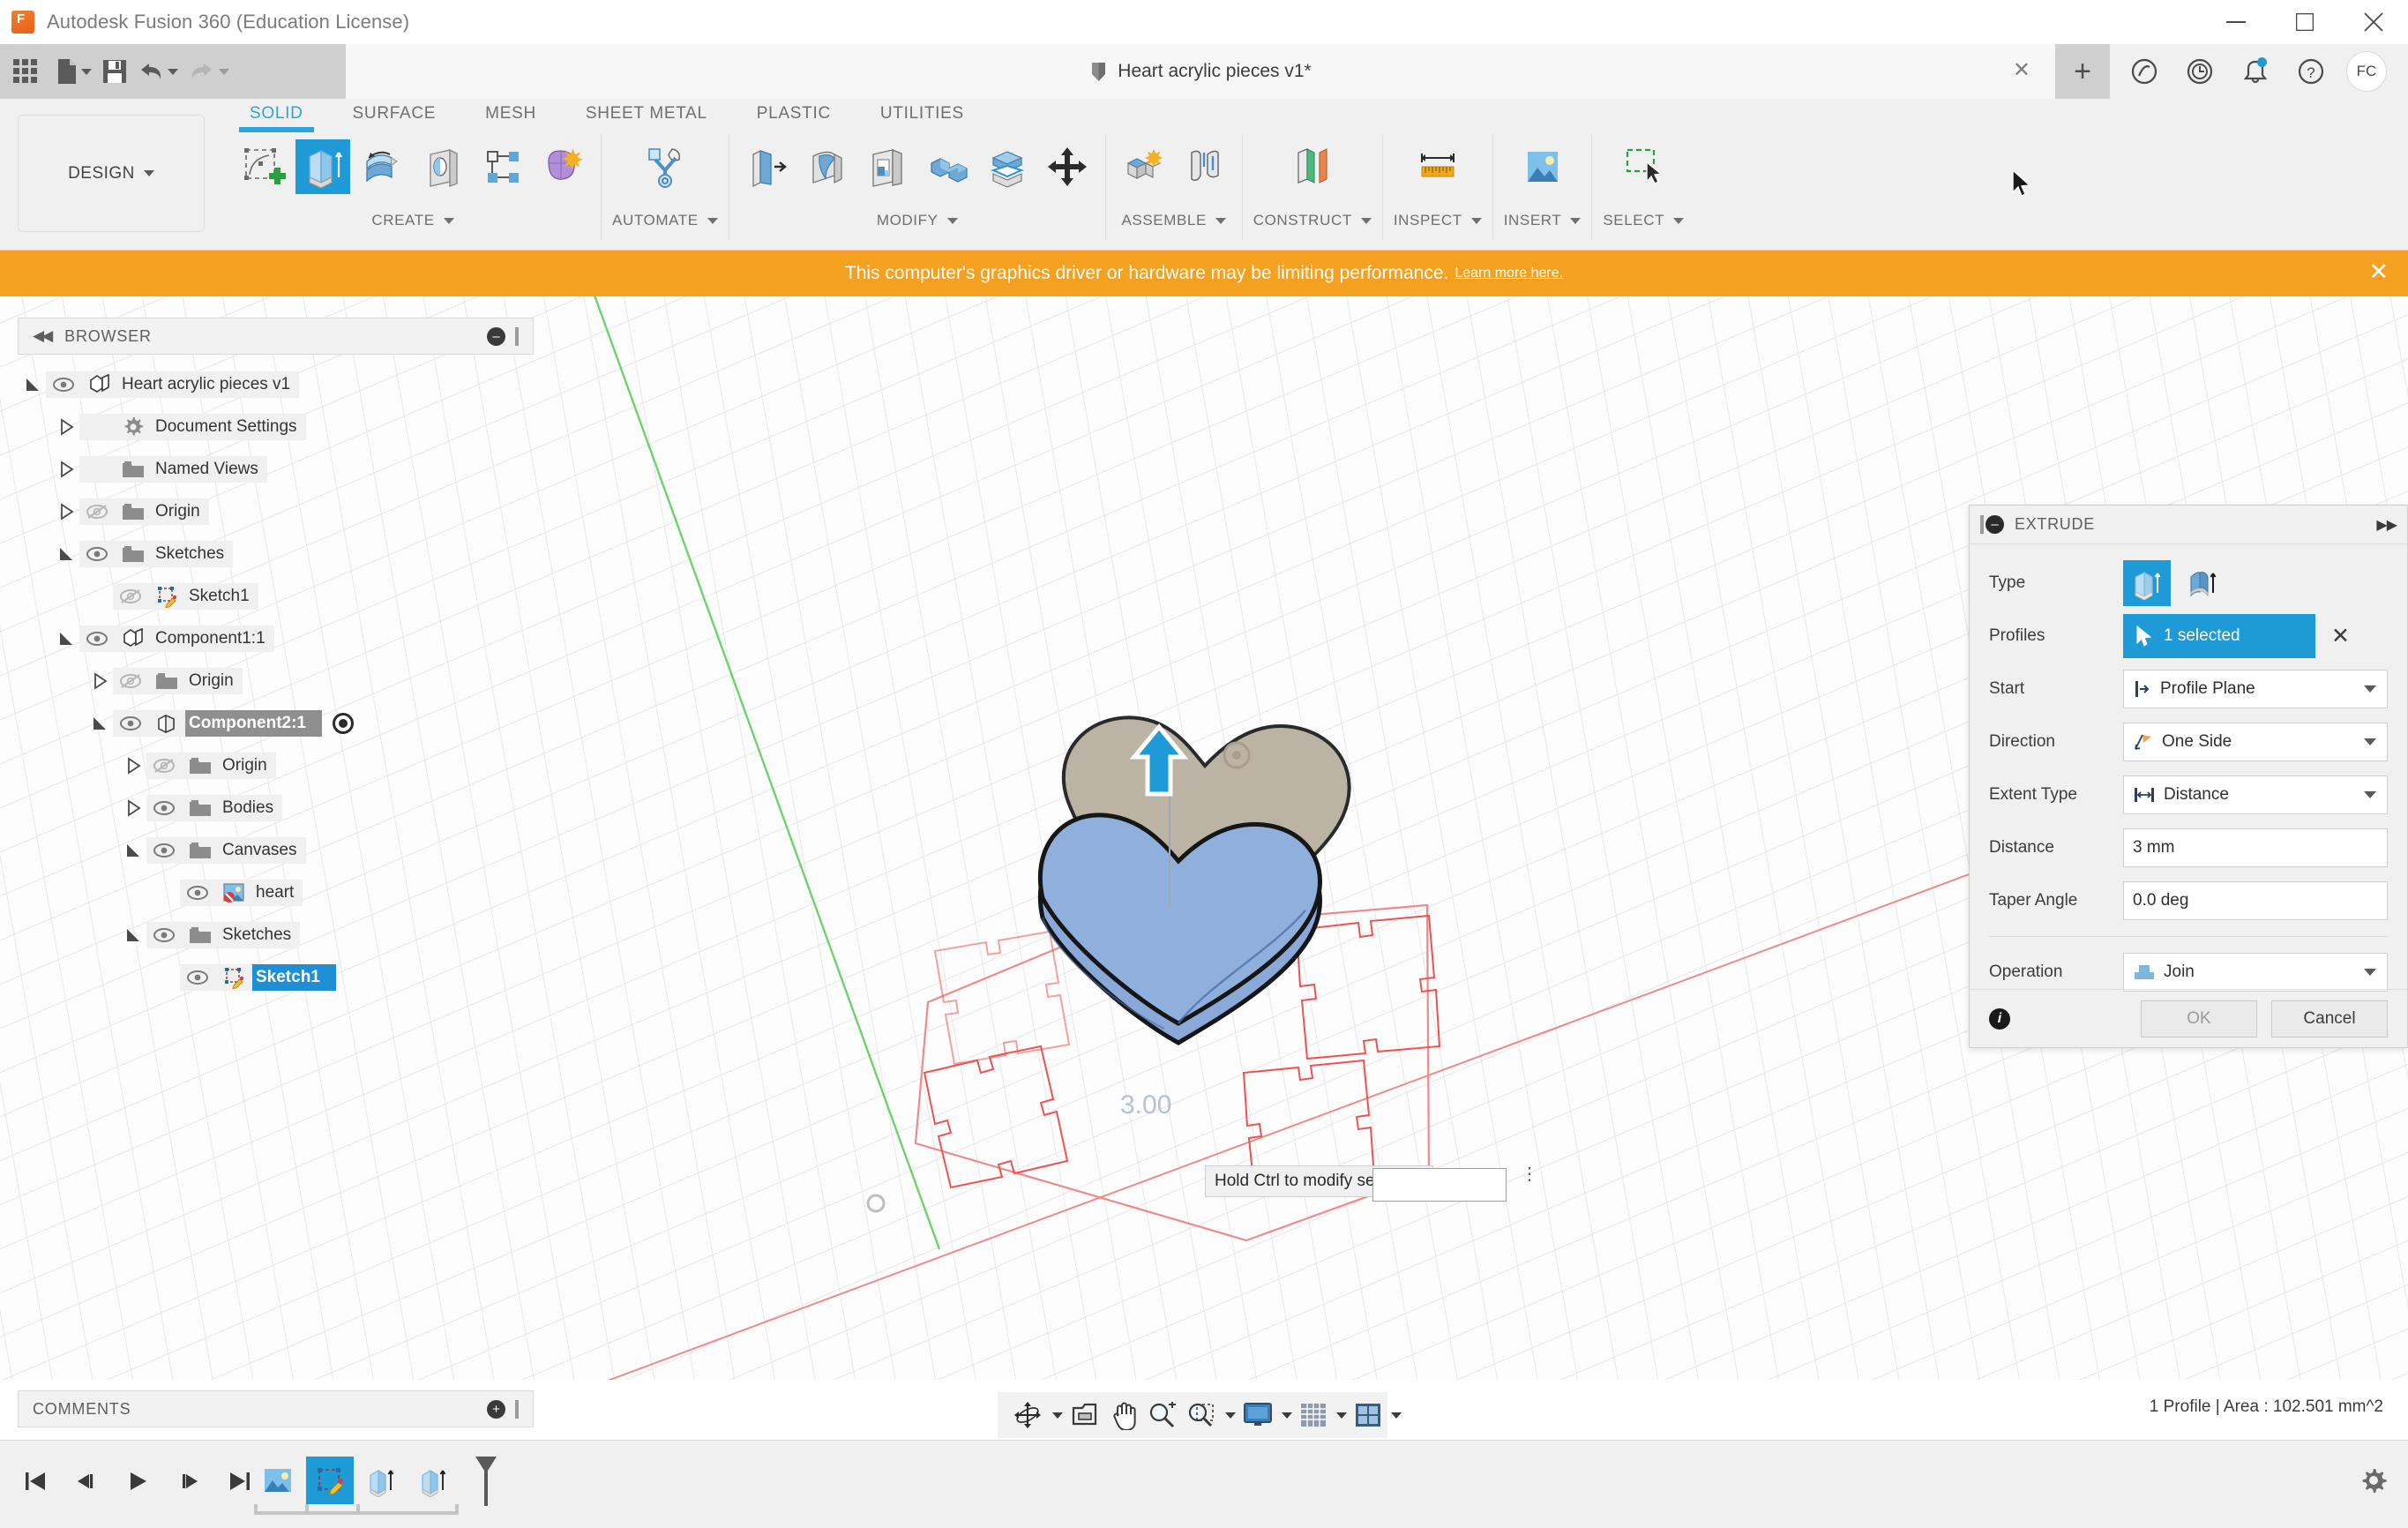 The image size is (2408, 1528). I want to click on minimize-button, so click(2236, 22).